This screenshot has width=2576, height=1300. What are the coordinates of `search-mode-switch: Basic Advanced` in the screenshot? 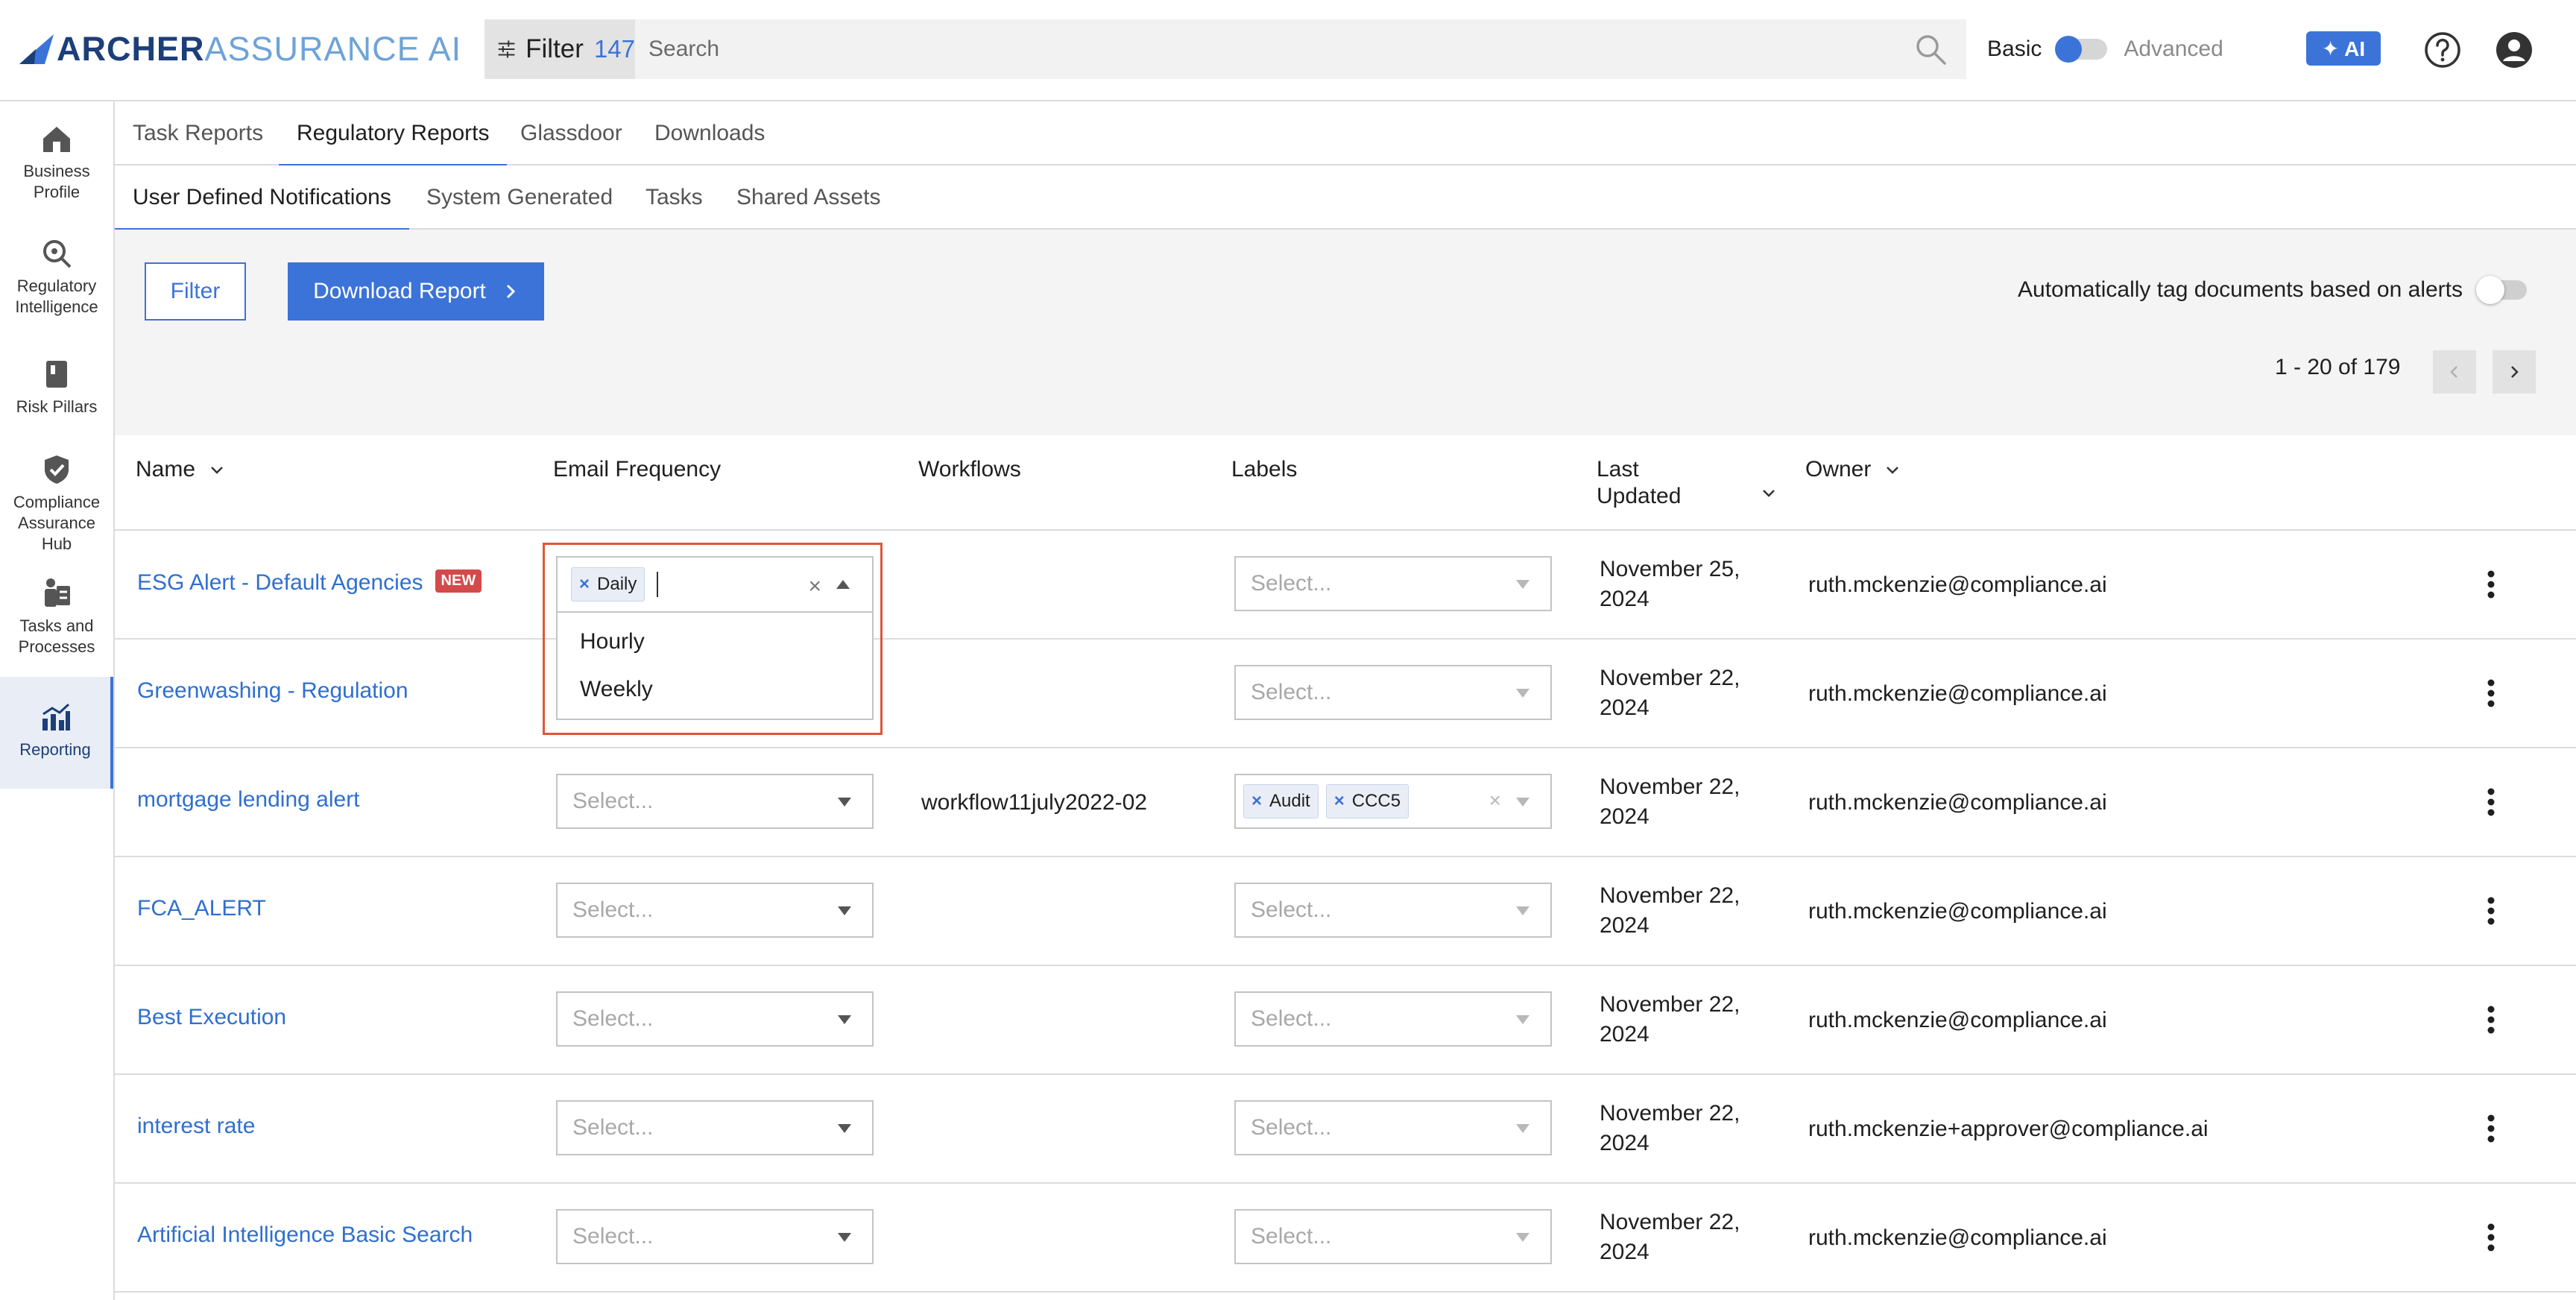 It's located at (2105, 49).